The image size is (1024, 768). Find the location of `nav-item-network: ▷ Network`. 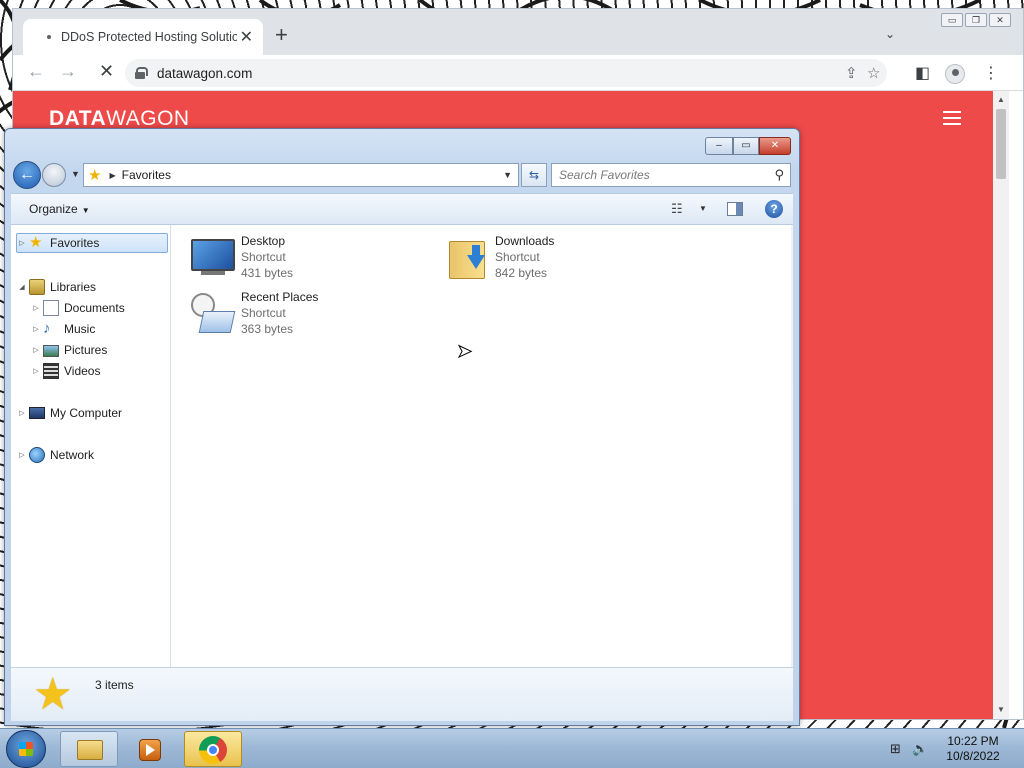

nav-item-network: ▷ Network is located at coordinates (55, 455).